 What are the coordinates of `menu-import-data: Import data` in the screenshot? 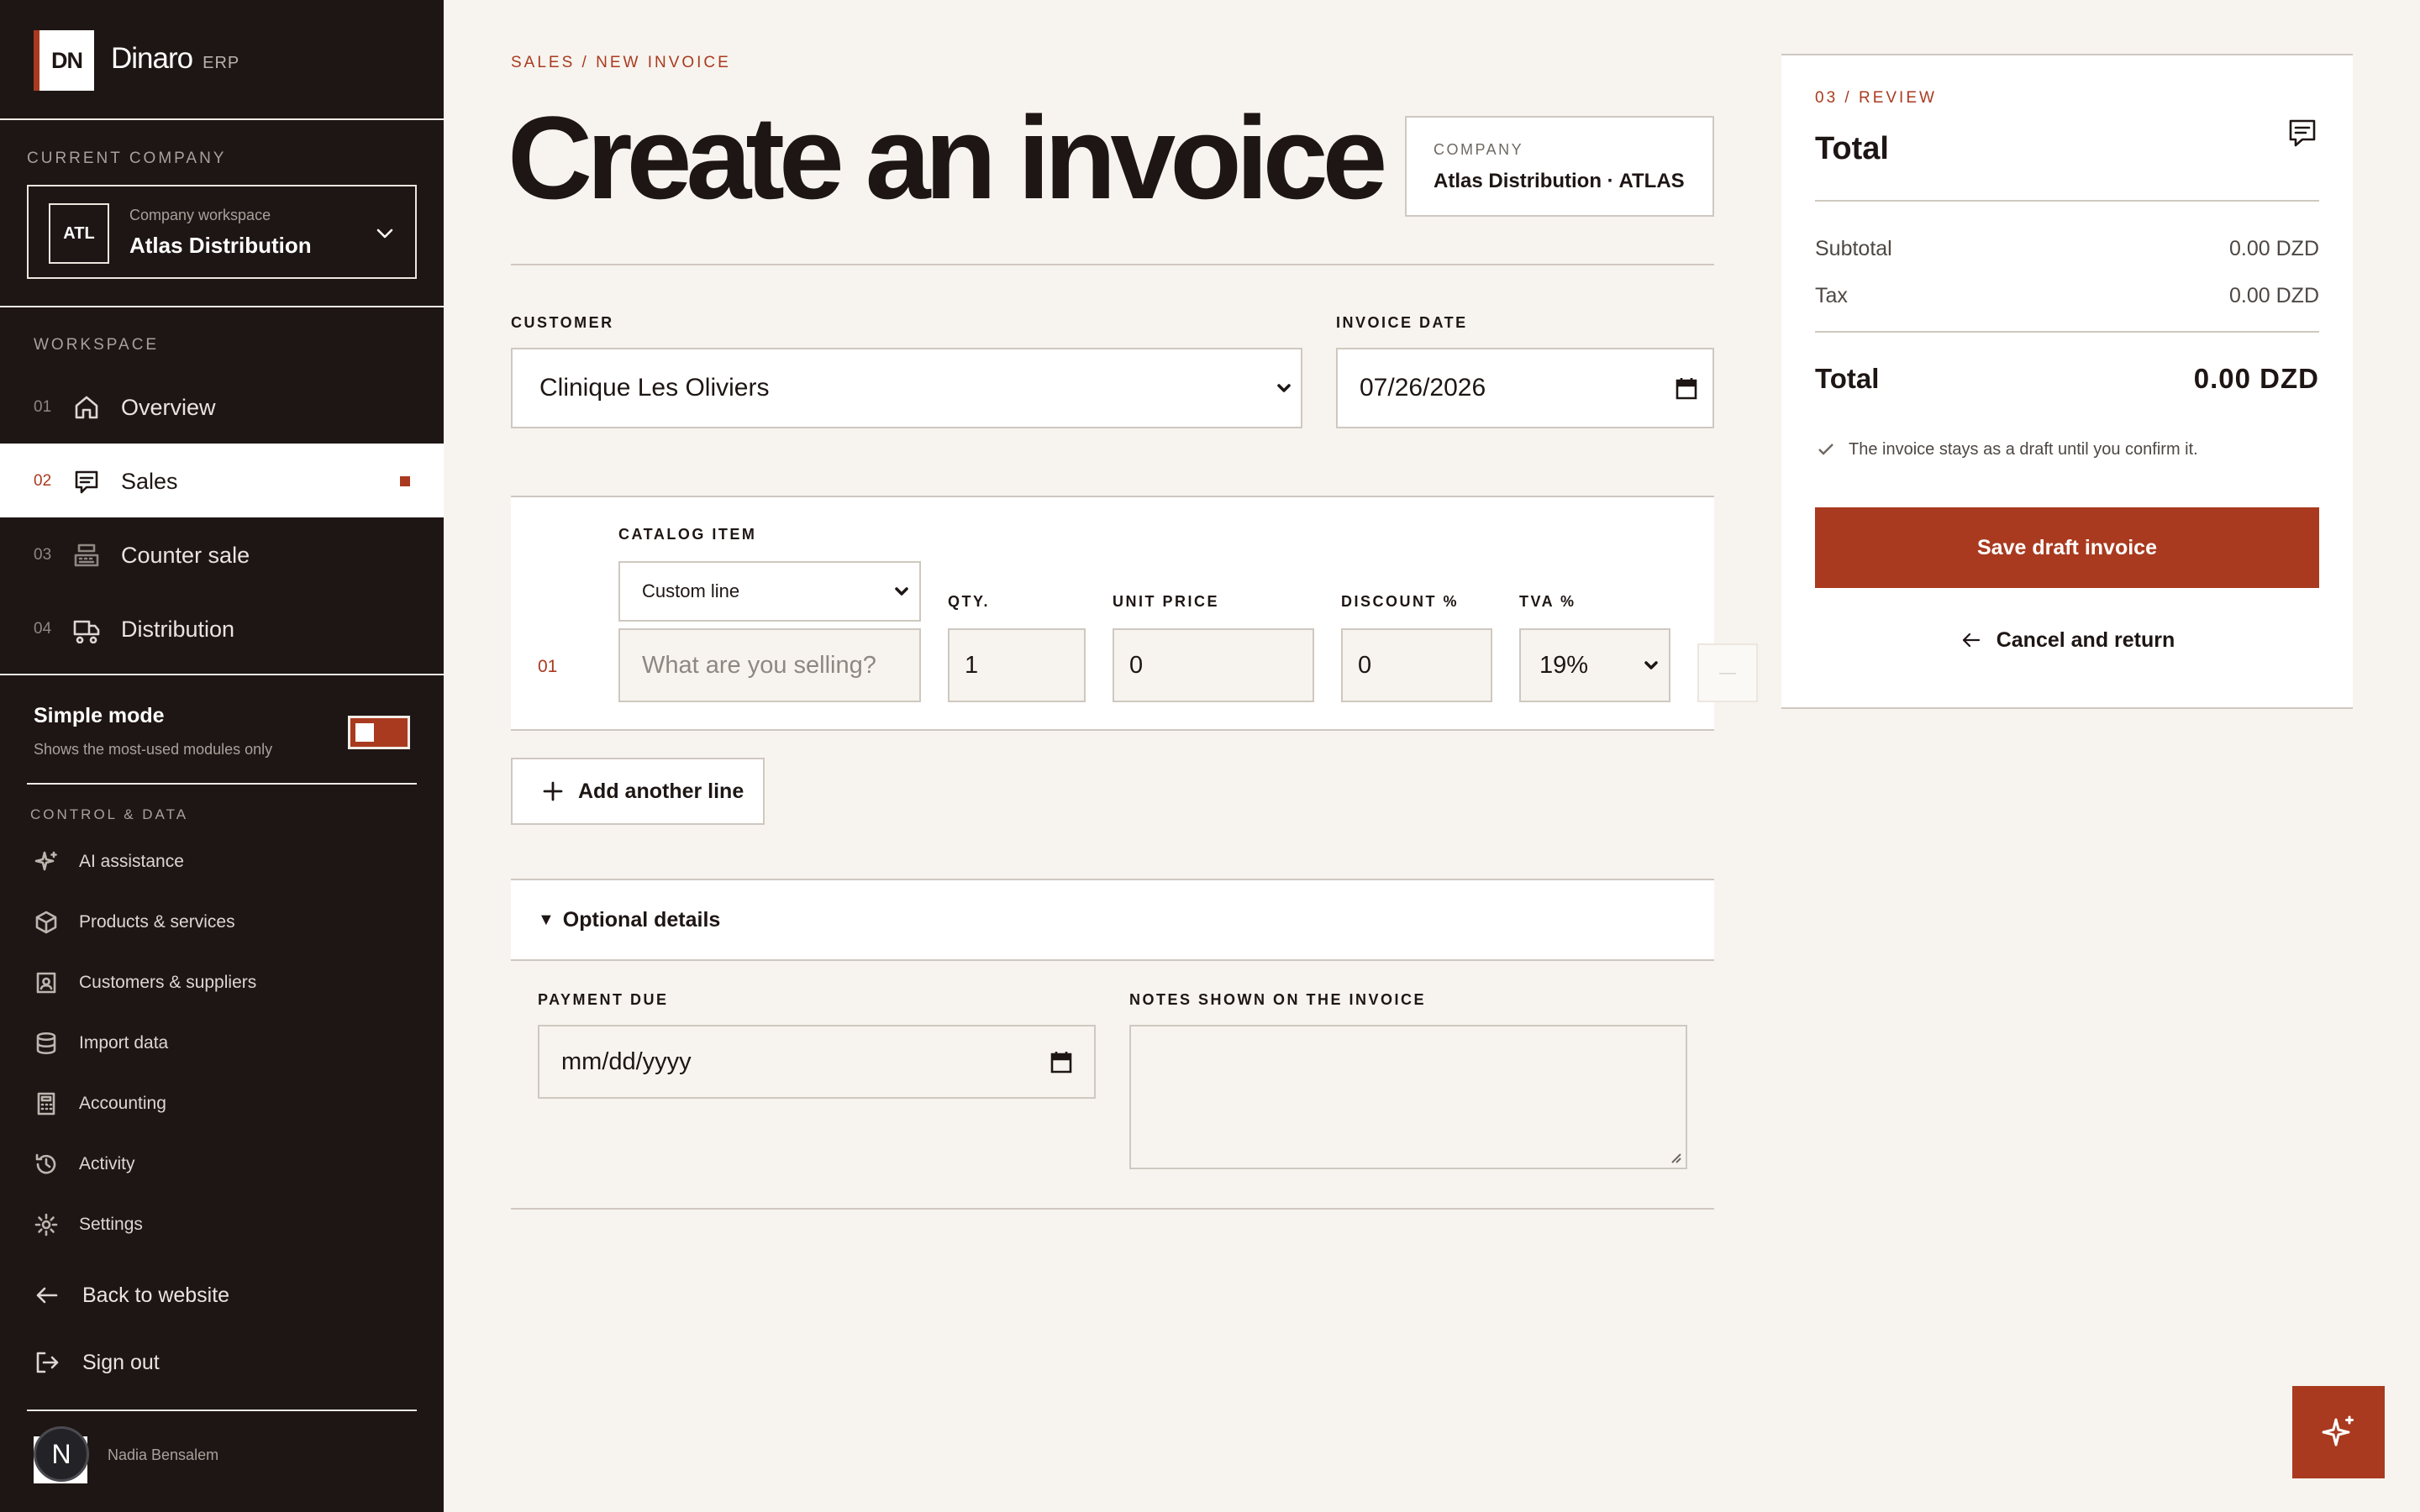 It's located at (227, 1043).